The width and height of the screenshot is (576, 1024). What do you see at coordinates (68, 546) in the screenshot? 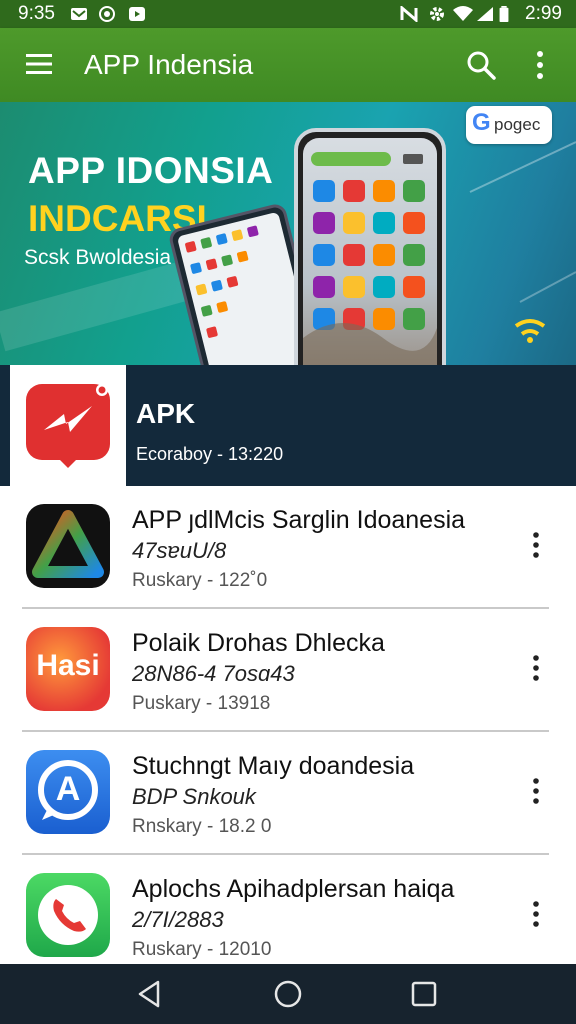
I see `triangle-app-icon` at bounding box center [68, 546].